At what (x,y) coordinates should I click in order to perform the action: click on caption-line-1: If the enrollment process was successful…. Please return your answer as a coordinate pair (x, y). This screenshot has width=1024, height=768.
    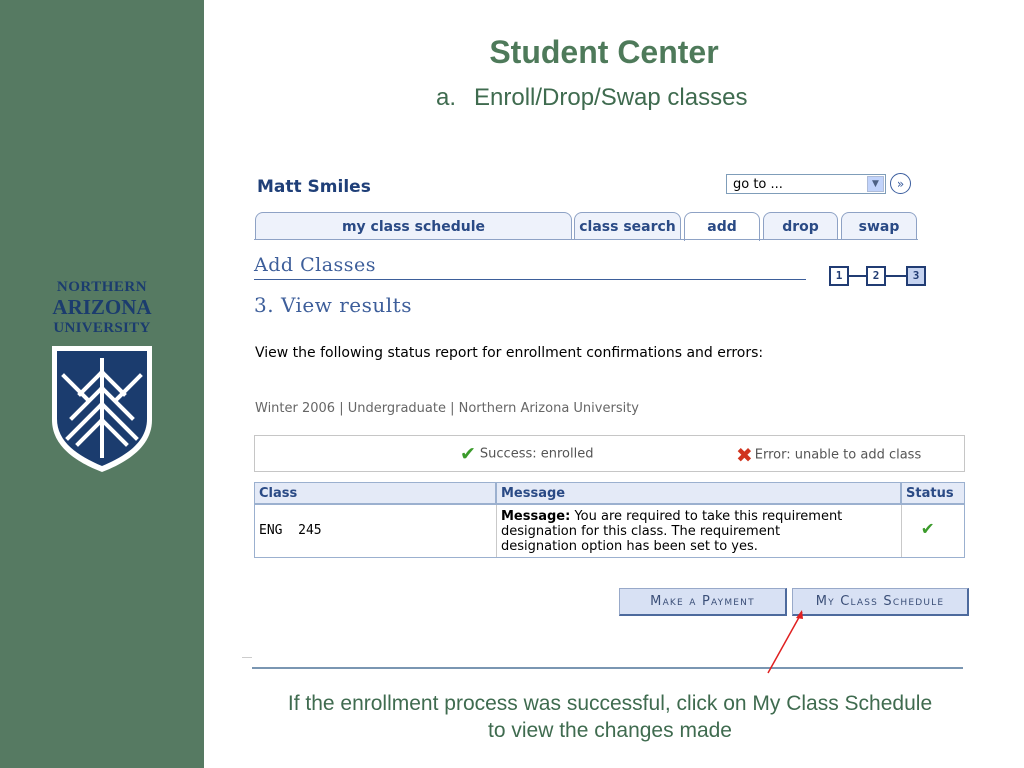
    Looking at the image, I should click on (610, 703).